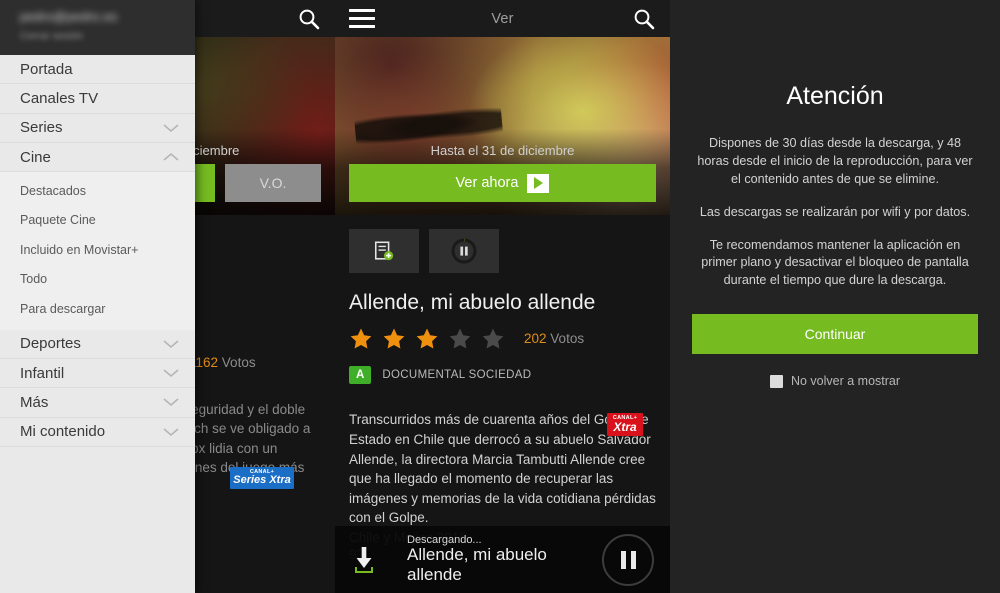 The image size is (1000, 593). What do you see at coordinates (69, 17) in the screenshot?
I see `account-email: pedro@pedro.es` at bounding box center [69, 17].